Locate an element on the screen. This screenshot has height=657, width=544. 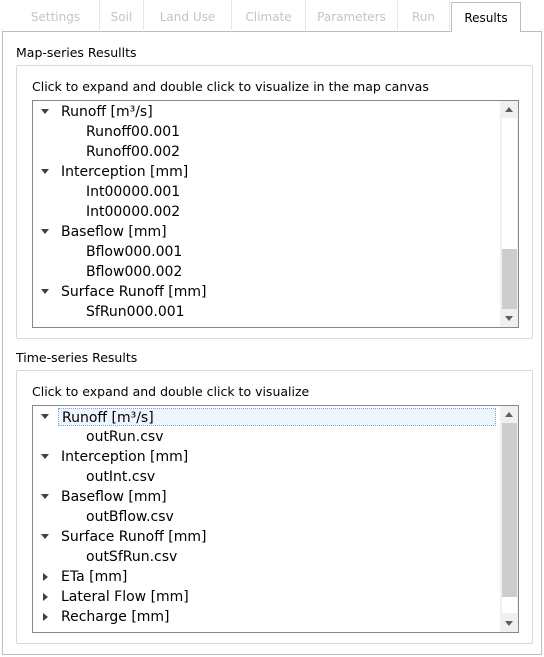
tab-label: Climate is located at coordinates (268, 17).